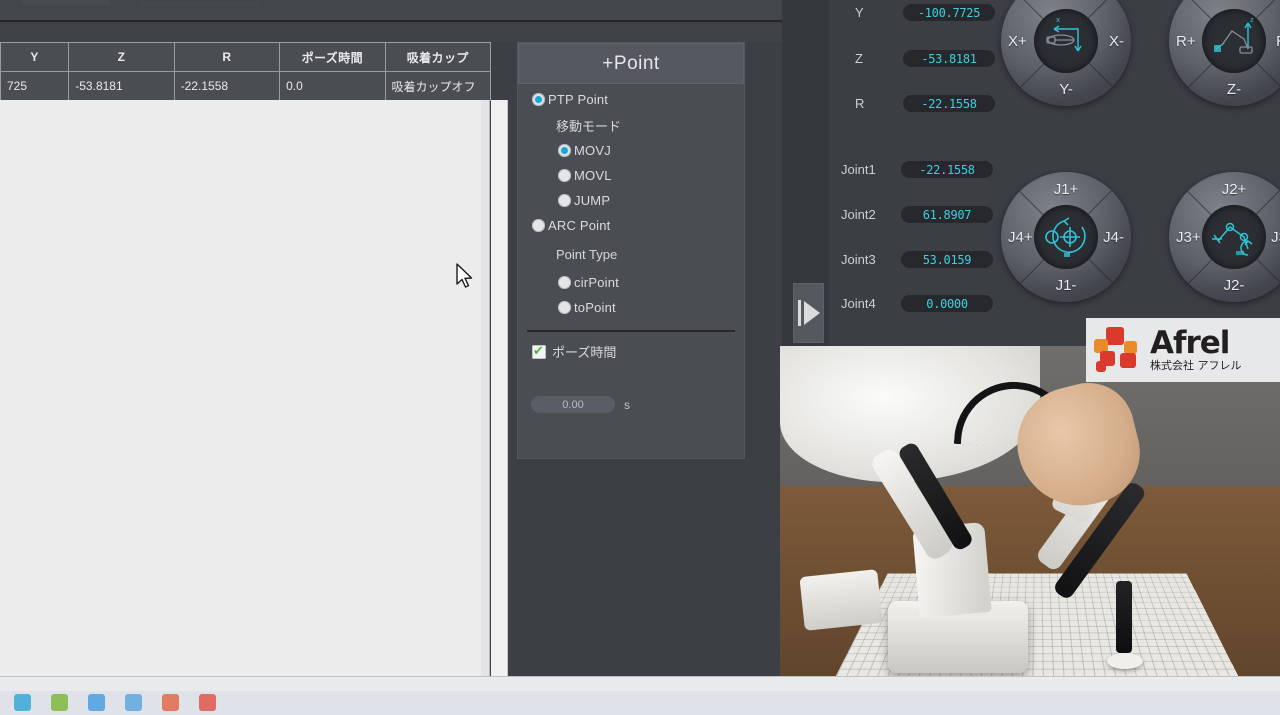 This screenshot has width=1280, height=715. Describe the element at coordinates (121, 86) in the screenshot. I see `cell-z: -53.8181` at that location.